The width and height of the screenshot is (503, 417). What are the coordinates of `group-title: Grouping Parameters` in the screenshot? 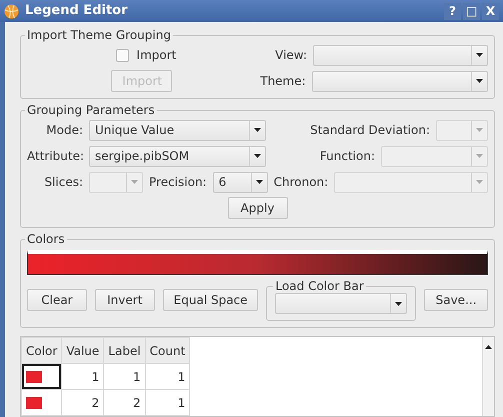 It's located at (91, 110).